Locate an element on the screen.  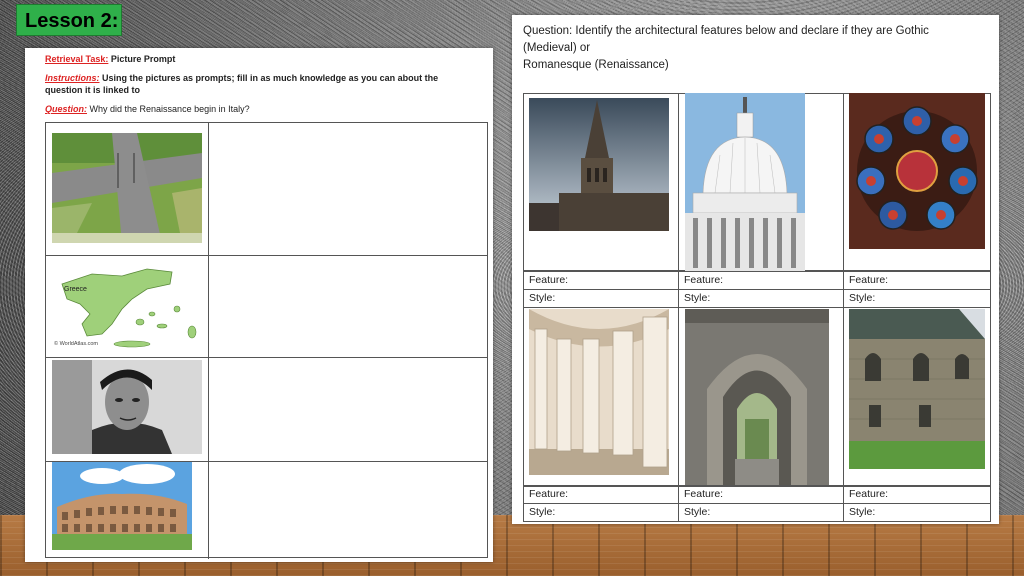
instructions-text-2: question it is linked to is located at coordinates (93, 90).